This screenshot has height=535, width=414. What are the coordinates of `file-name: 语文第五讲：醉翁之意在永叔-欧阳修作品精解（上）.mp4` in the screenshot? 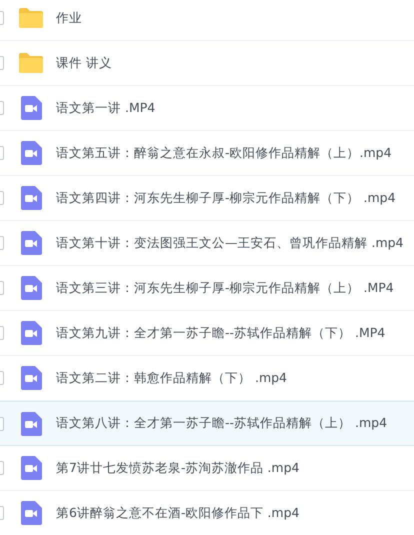 It's located at (224, 153).